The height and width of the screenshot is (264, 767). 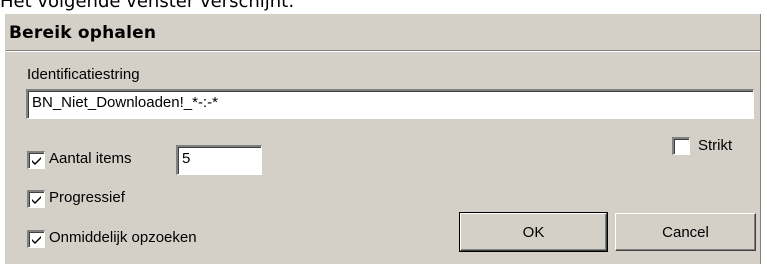 What do you see at coordinates (123, 237) in the screenshot?
I see `immediate-lookup-label: Onmiddelijk opzoeken` at bounding box center [123, 237].